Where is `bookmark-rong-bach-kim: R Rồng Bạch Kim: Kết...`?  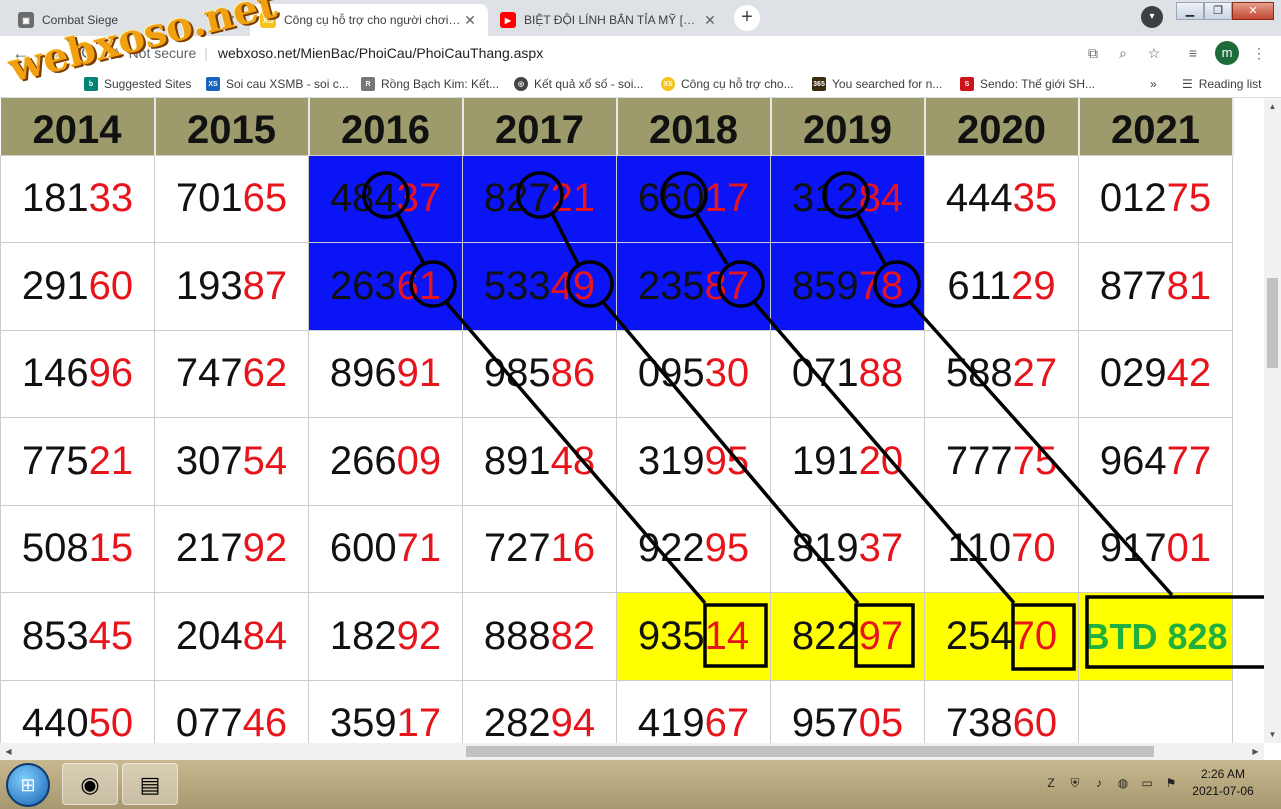
bookmark-rong-bach-kim: R Rồng Bạch Kim: Kết... is located at coordinates (430, 84).